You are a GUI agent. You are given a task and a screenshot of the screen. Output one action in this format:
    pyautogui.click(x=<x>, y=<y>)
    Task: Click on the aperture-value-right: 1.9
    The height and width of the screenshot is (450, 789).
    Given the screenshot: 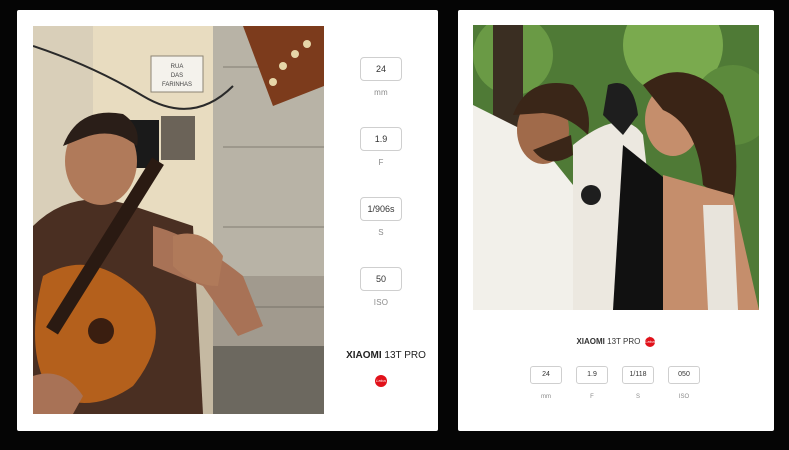 What is the action you would take?
    pyautogui.click(x=592, y=375)
    